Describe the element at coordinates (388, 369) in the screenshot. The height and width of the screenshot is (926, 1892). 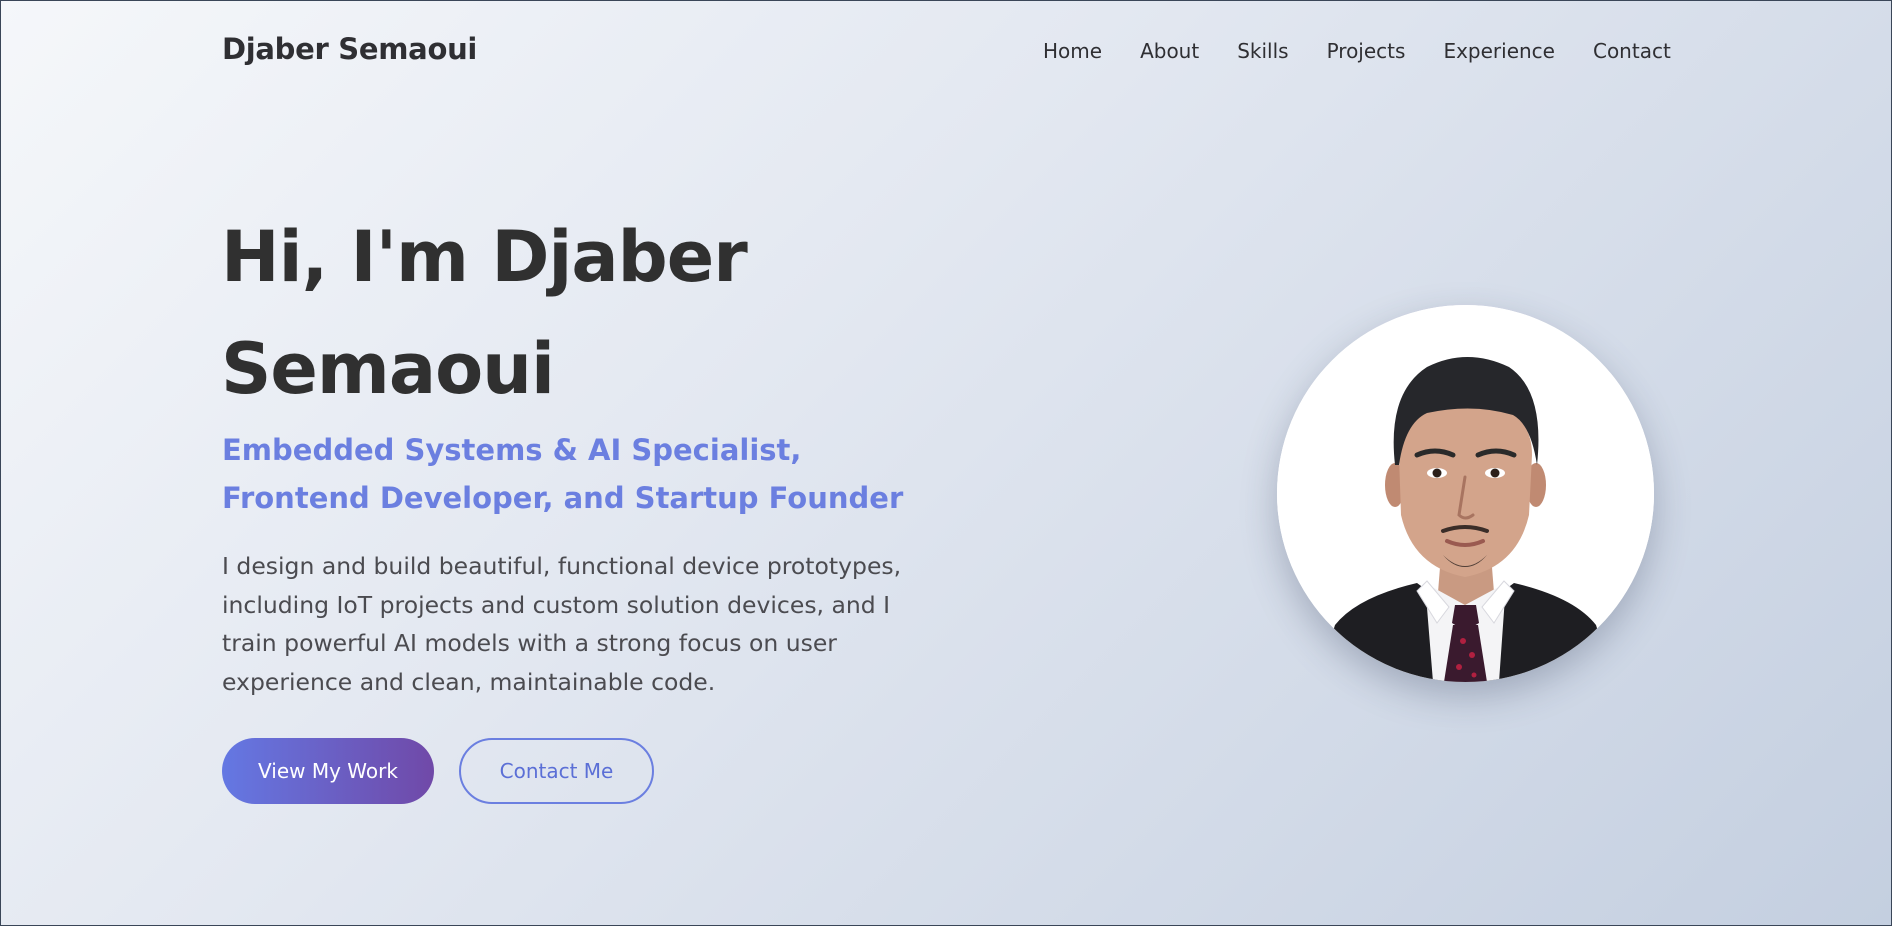
I see `hero-title-line-2: Semaoui` at that location.